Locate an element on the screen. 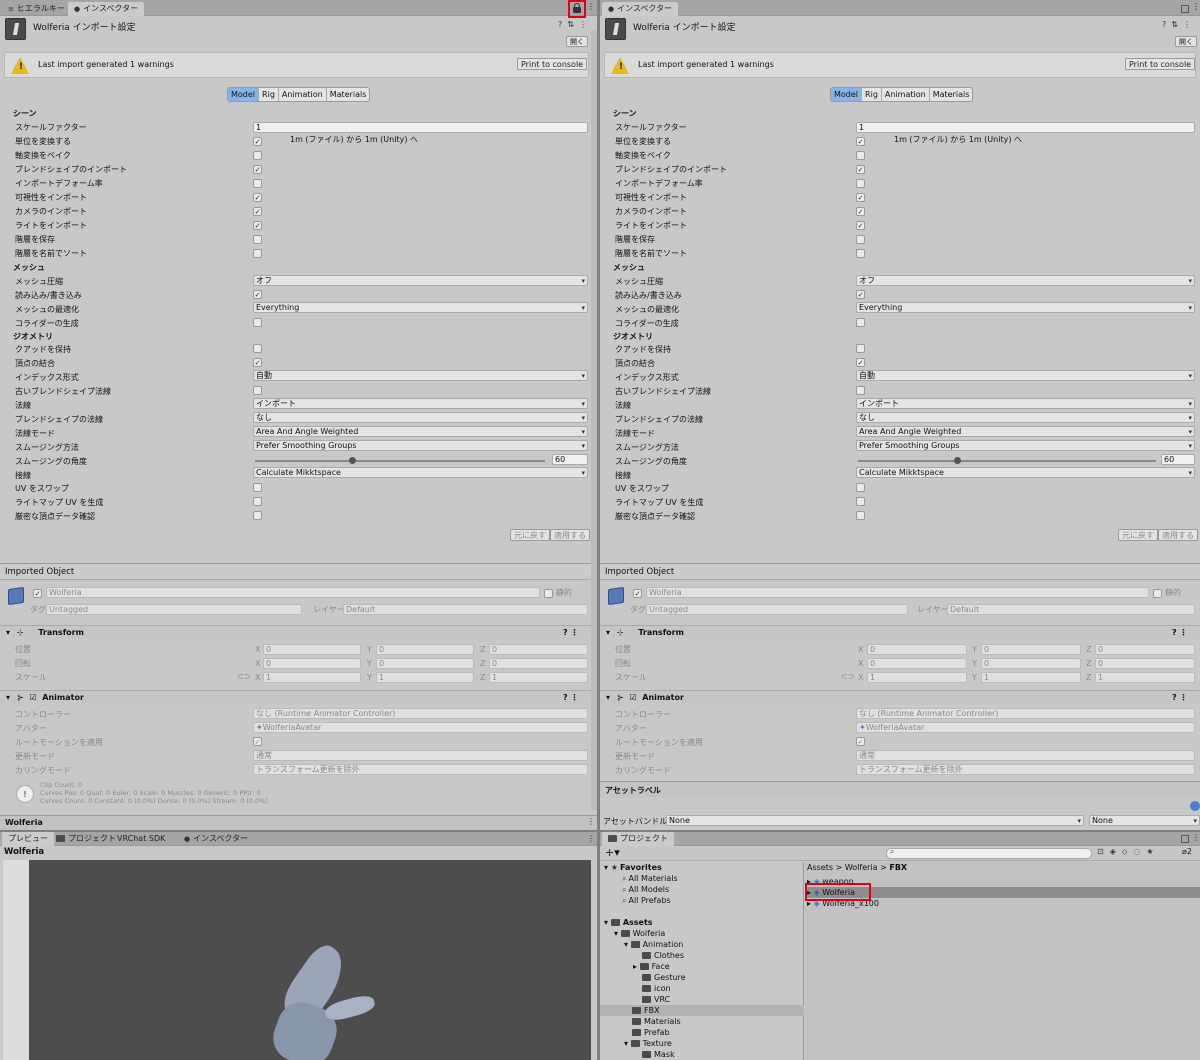  preserve-hierarchy-checkbox is located at coordinates (257, 239).